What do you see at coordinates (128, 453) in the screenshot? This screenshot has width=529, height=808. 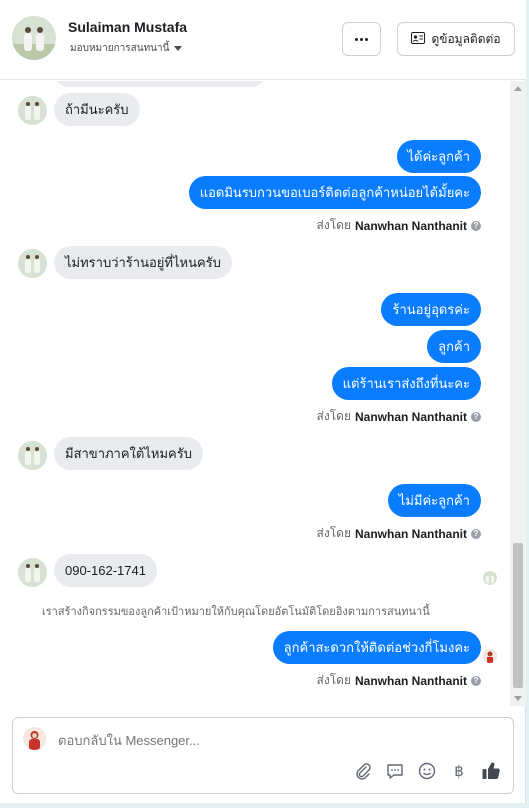 I see `message-bubble-incoming: มีสาขาภาคใต้ไหมครับ` at bounding box center [128, 453].